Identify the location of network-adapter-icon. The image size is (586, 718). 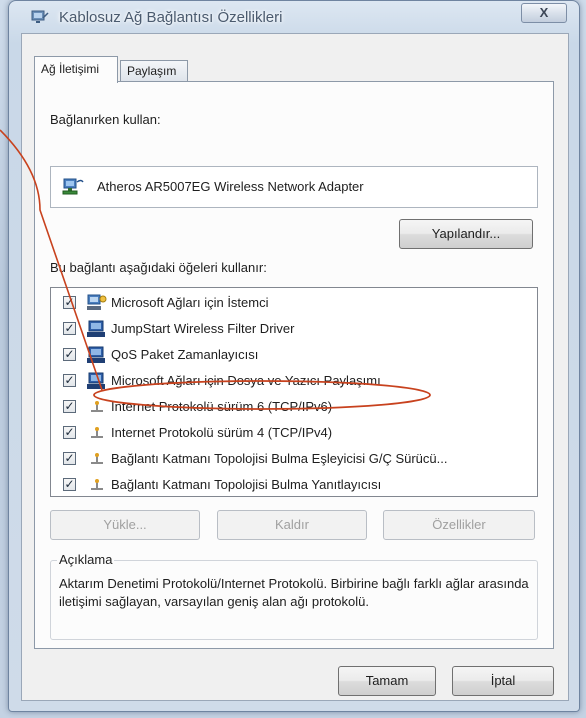
(73, 186).